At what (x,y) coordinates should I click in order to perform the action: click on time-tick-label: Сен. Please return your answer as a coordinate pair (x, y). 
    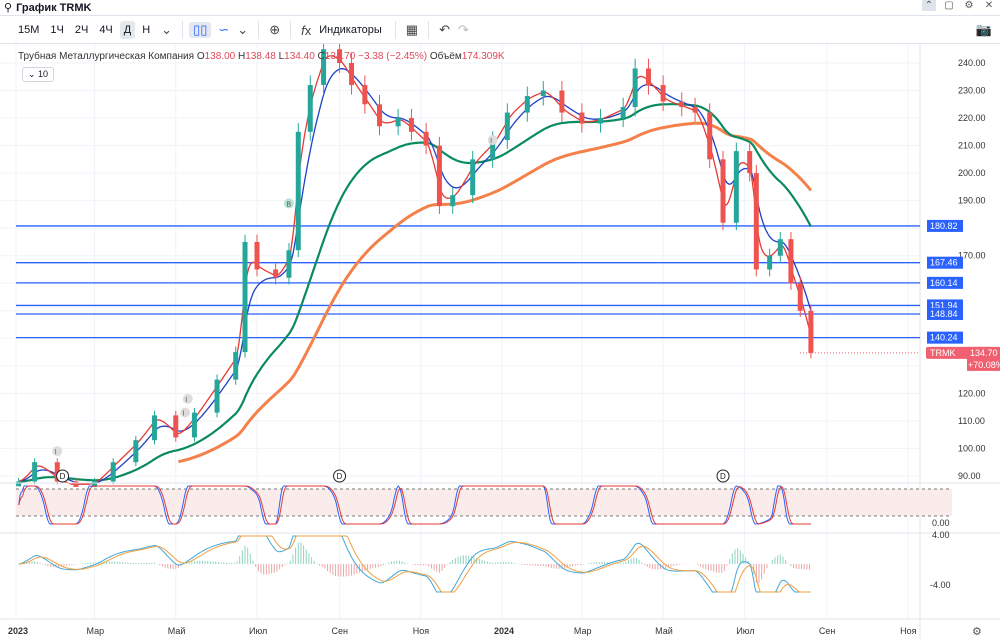
    Looking at the image, I should click on (340, 631).